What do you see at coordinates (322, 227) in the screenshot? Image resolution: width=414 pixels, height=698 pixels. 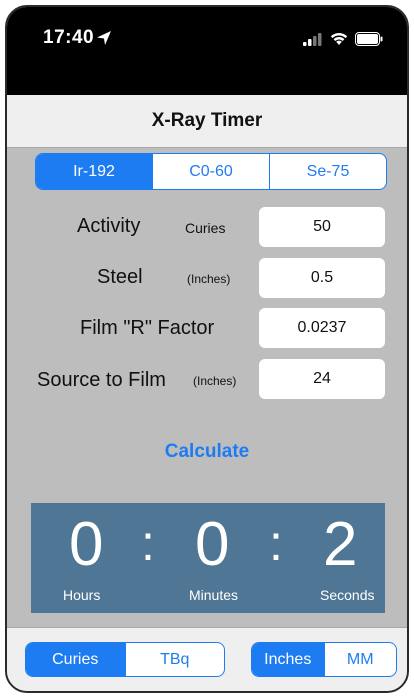 I see `activity-field: 50` at bounding box center [322, 227].